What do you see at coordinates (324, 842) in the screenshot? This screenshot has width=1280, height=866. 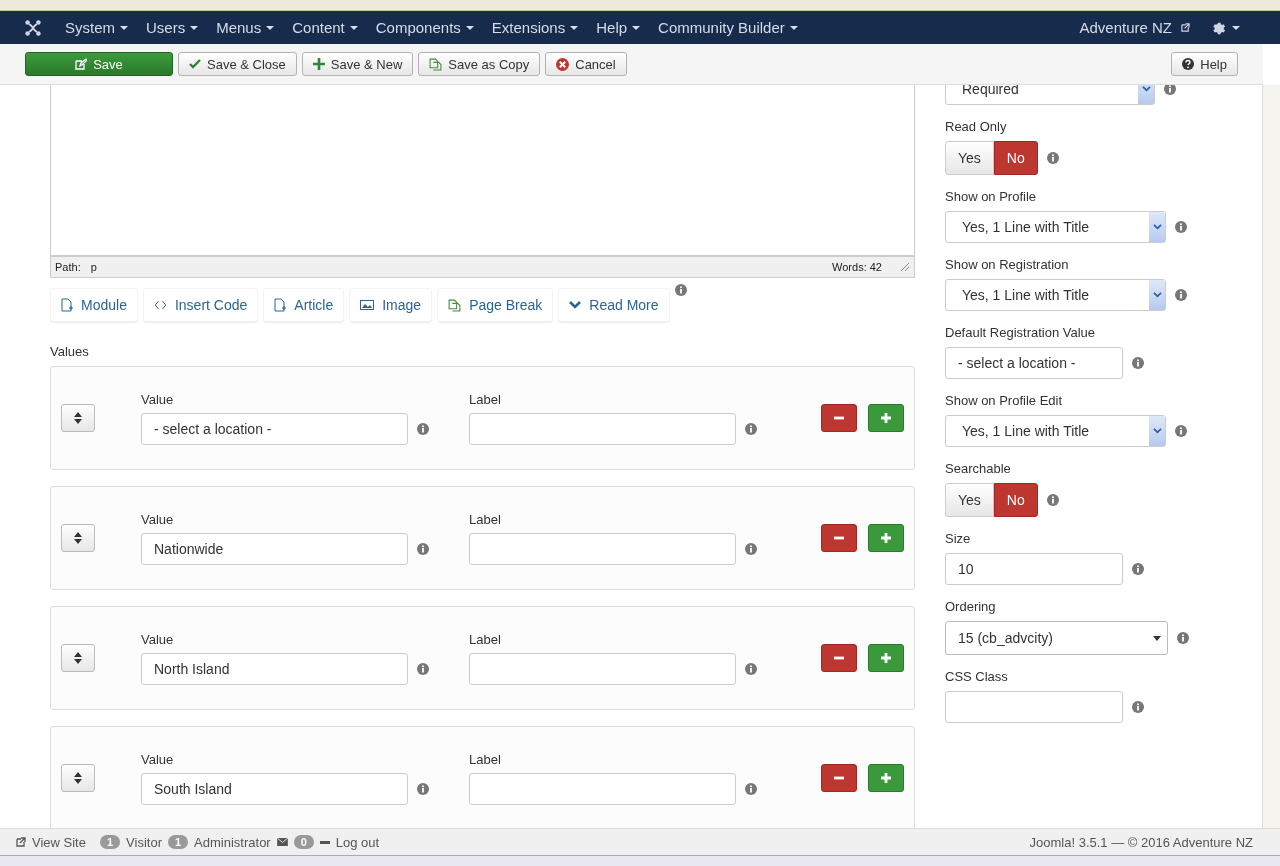 I see `minus-icon` at bounding box center [324, 842].